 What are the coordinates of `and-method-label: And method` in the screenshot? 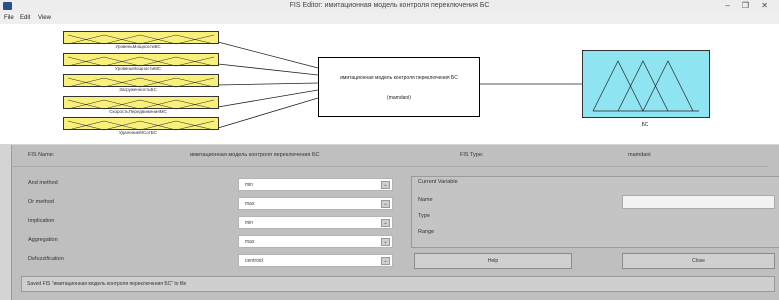 It's located at (43, 183).